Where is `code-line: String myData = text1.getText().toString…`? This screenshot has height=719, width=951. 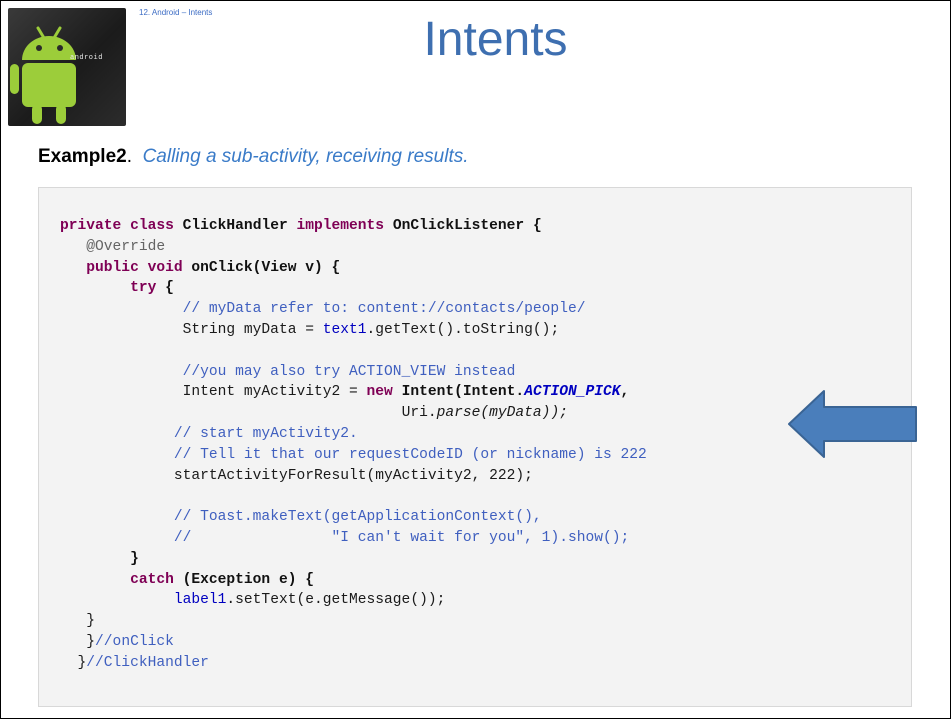 code-line: String myData = text1.getText().toString… is located at coordinates (371, 329).